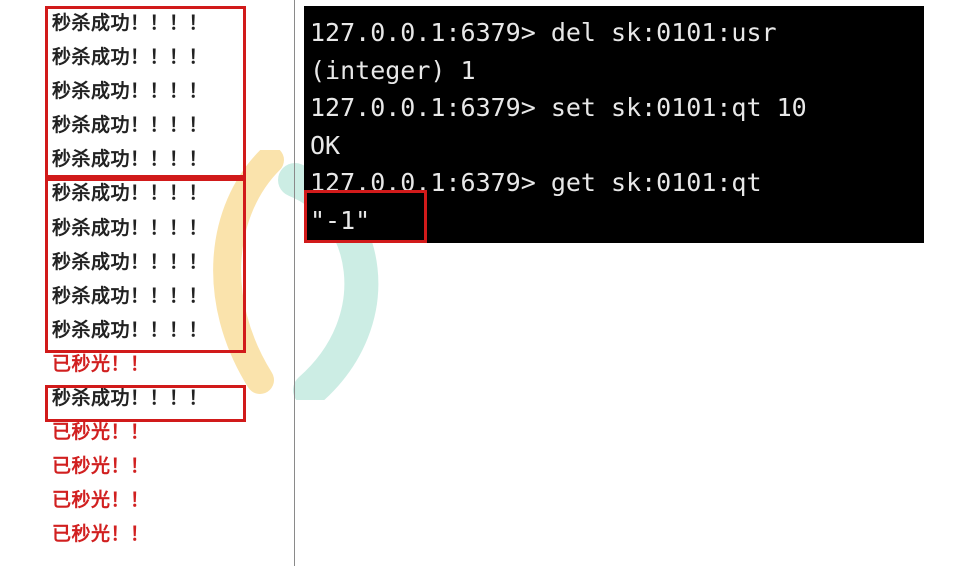  I want to click on terminal-line: OK, so click(325, 145).